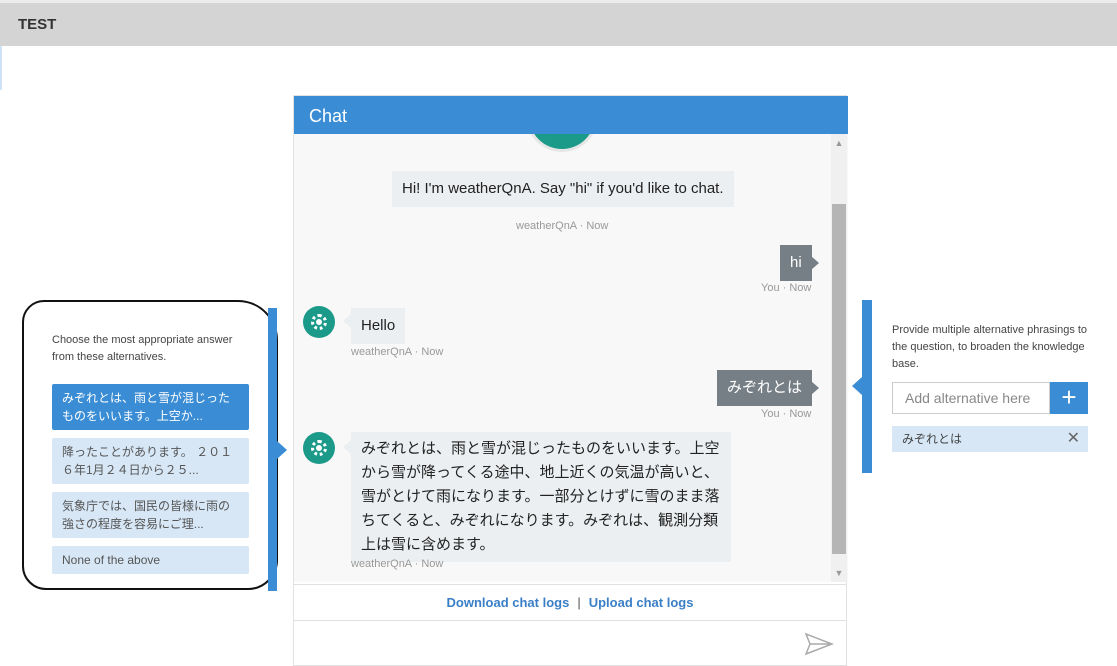 Image resolution: width=1117 pixels, height=666 pixels. What do you see at coordinates (867, 386) in the screenshot?
I see `phrasing-panel-bar` at bounding box center [867, 386].